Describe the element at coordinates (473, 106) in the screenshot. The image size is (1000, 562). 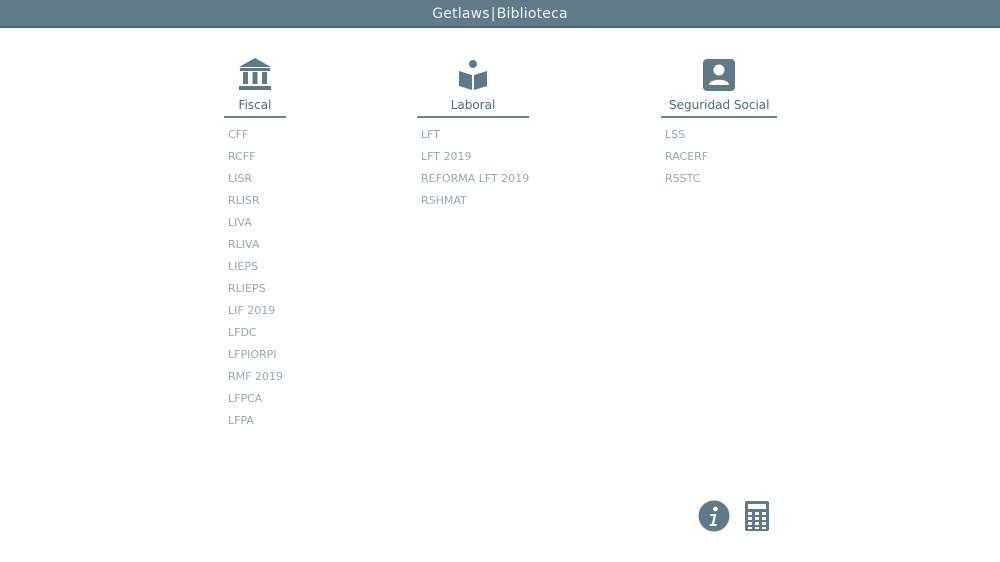
I see `laboral-label: Laboral` at that location.